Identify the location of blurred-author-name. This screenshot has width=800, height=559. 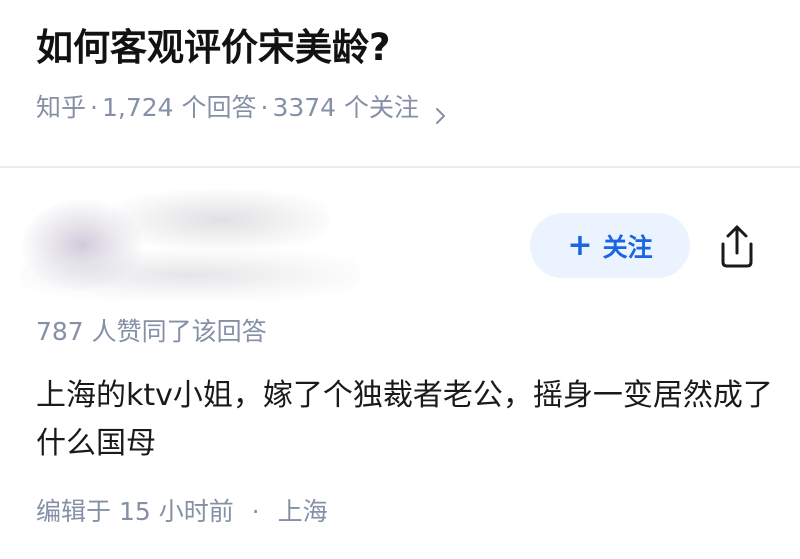
(220, 220).